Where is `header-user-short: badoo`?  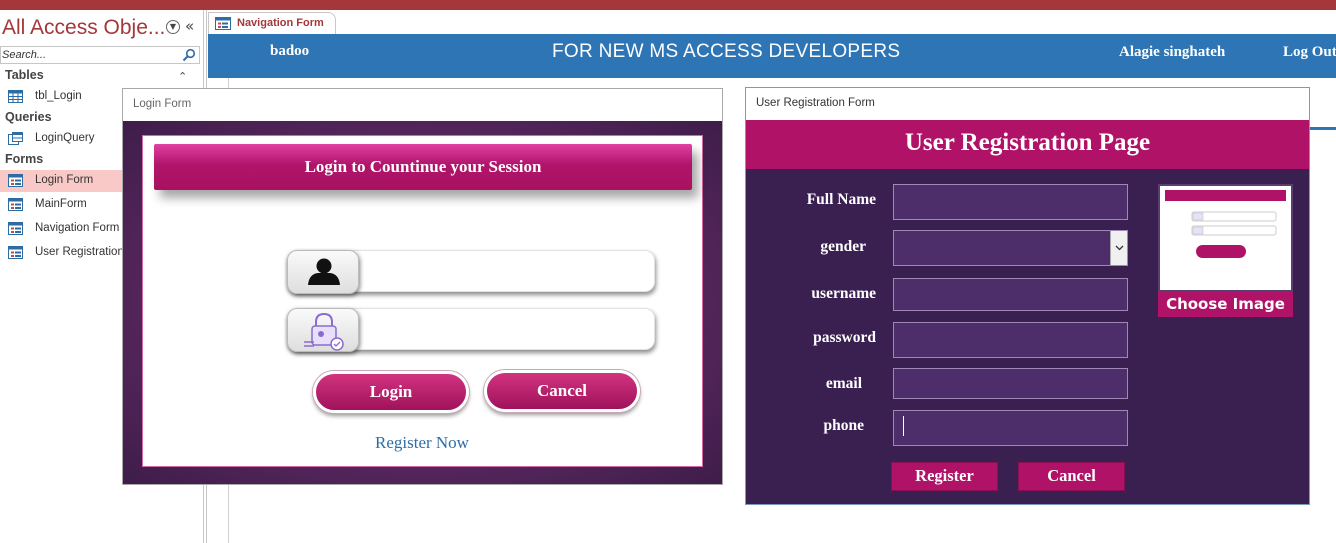
header-user-short: badoo is located at coordinates (290, 51).